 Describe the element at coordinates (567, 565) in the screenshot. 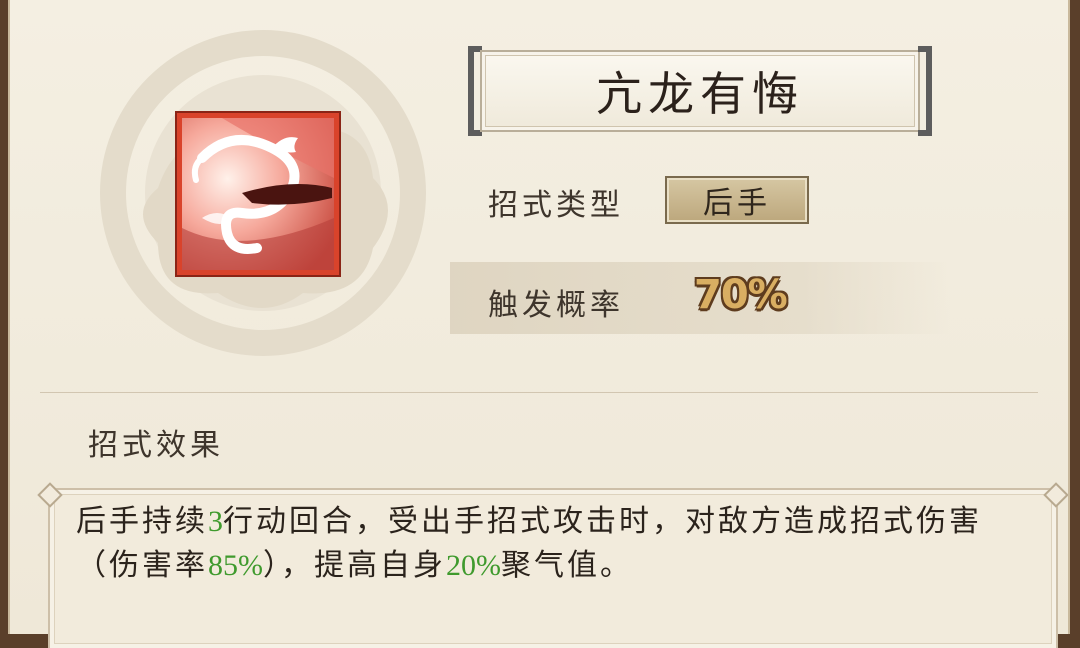

I see `effect-text-part: 聚气值。` at that location.